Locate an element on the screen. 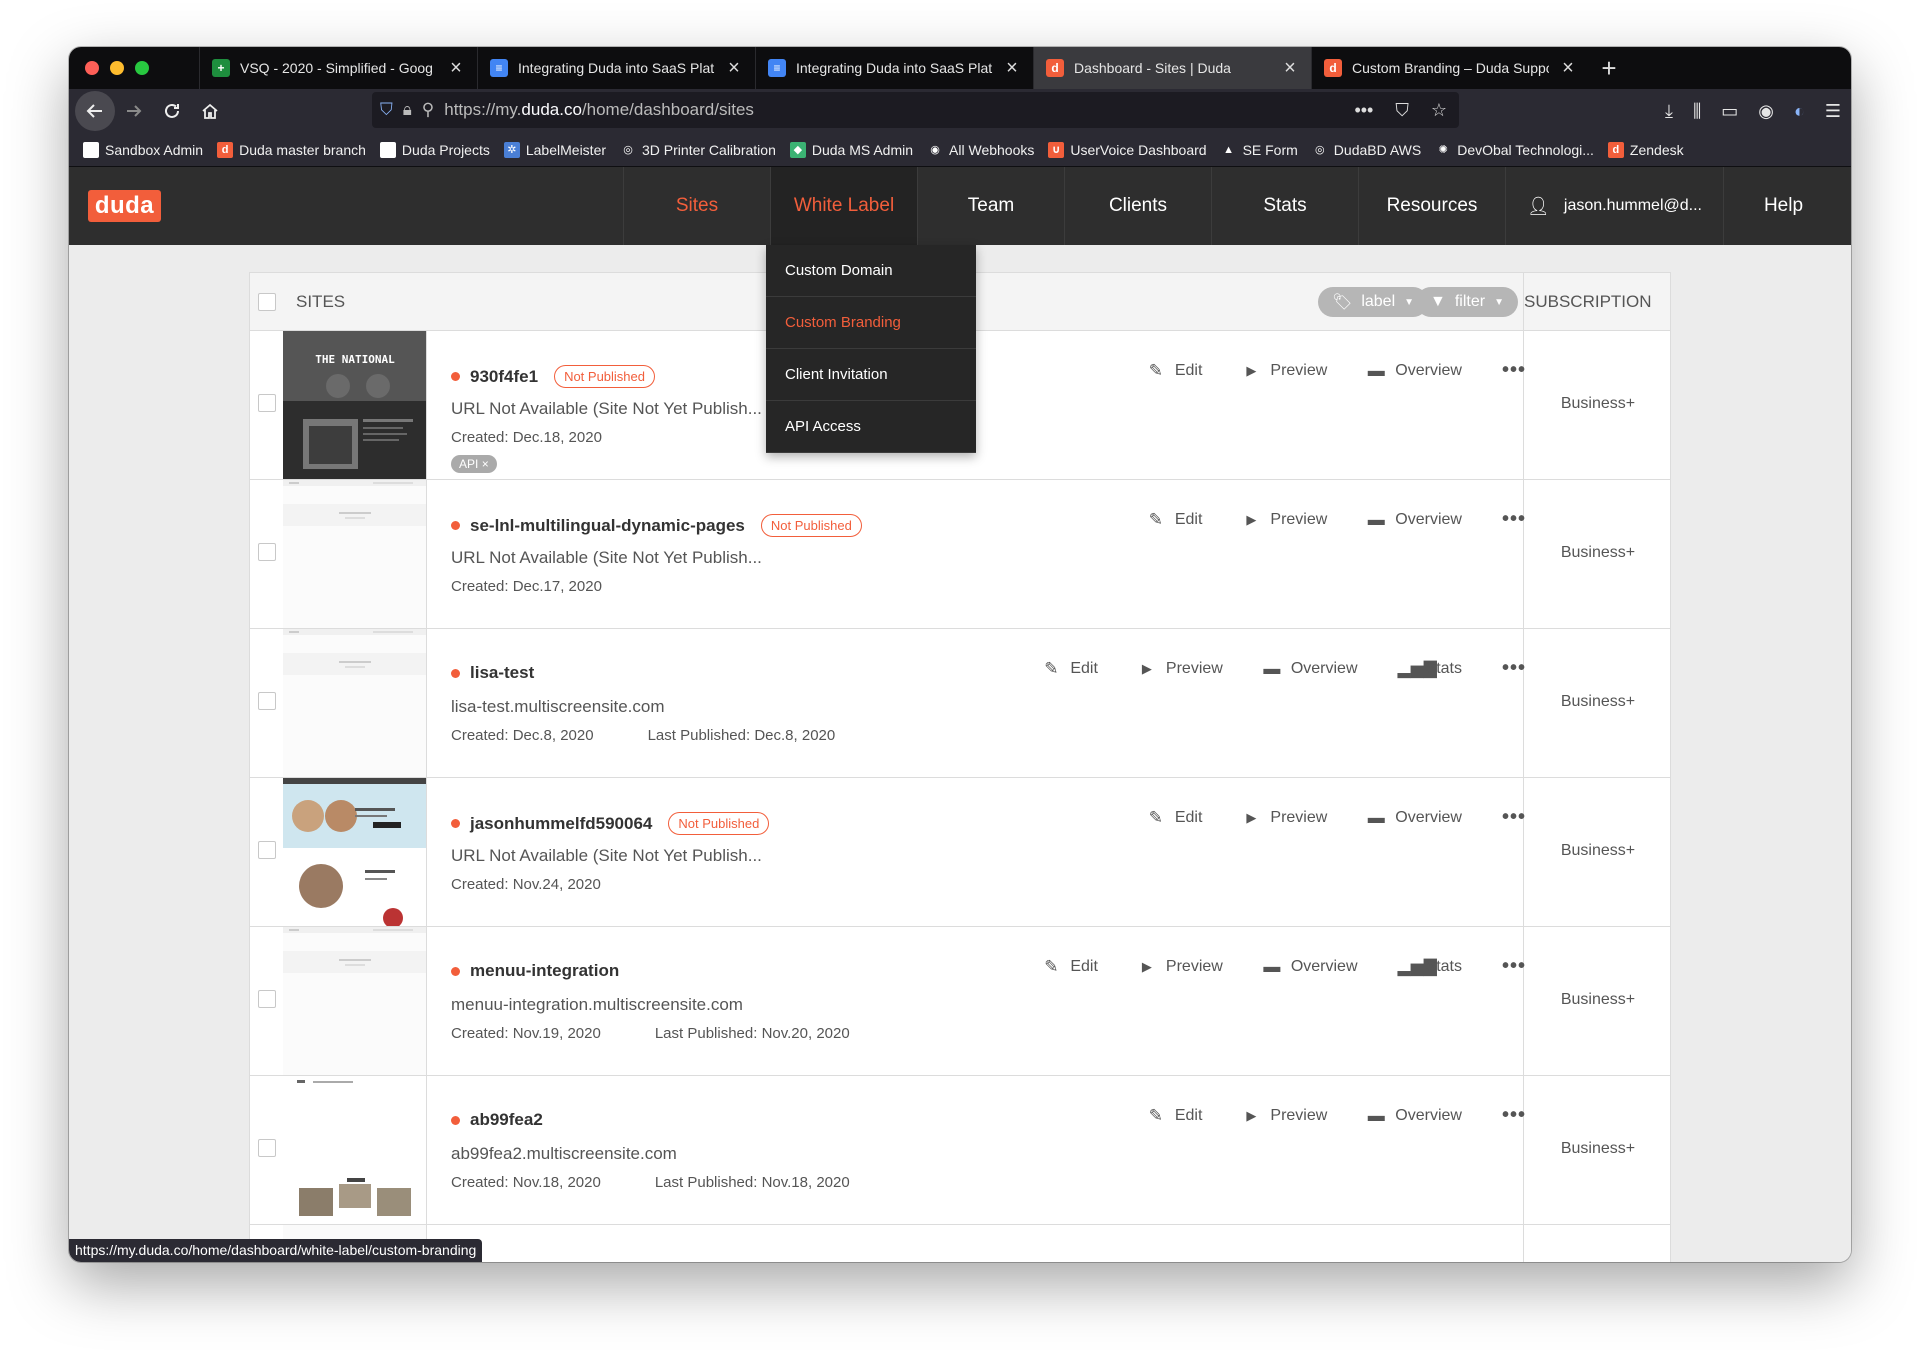  bookmark-item: ◆ Duda MS Admin is located at coordinates (851, 149).